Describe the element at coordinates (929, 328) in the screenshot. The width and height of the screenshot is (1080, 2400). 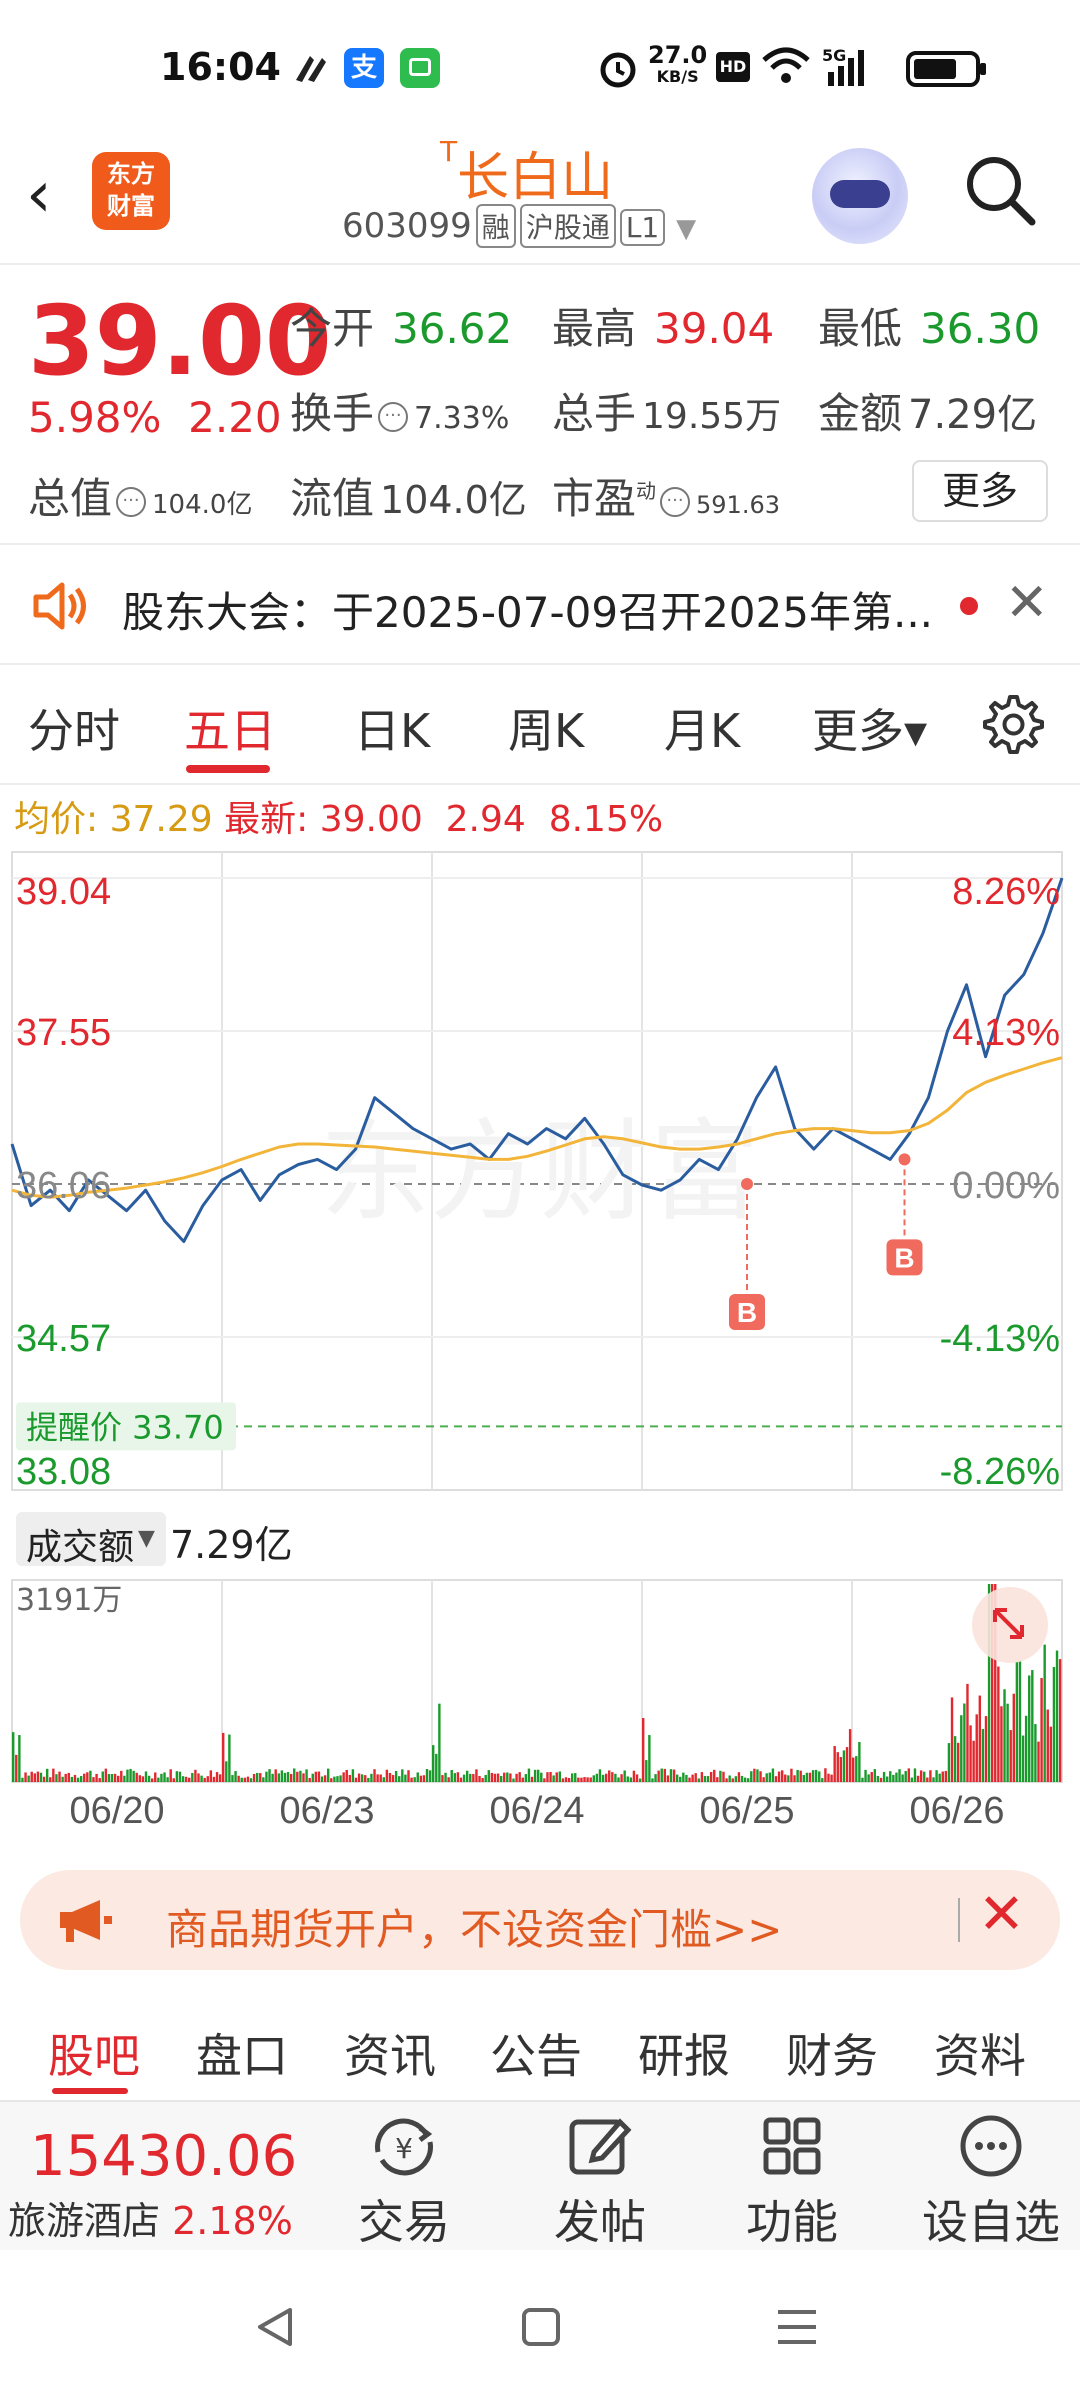
I see `low-cell: 最低 36.30` at that location.